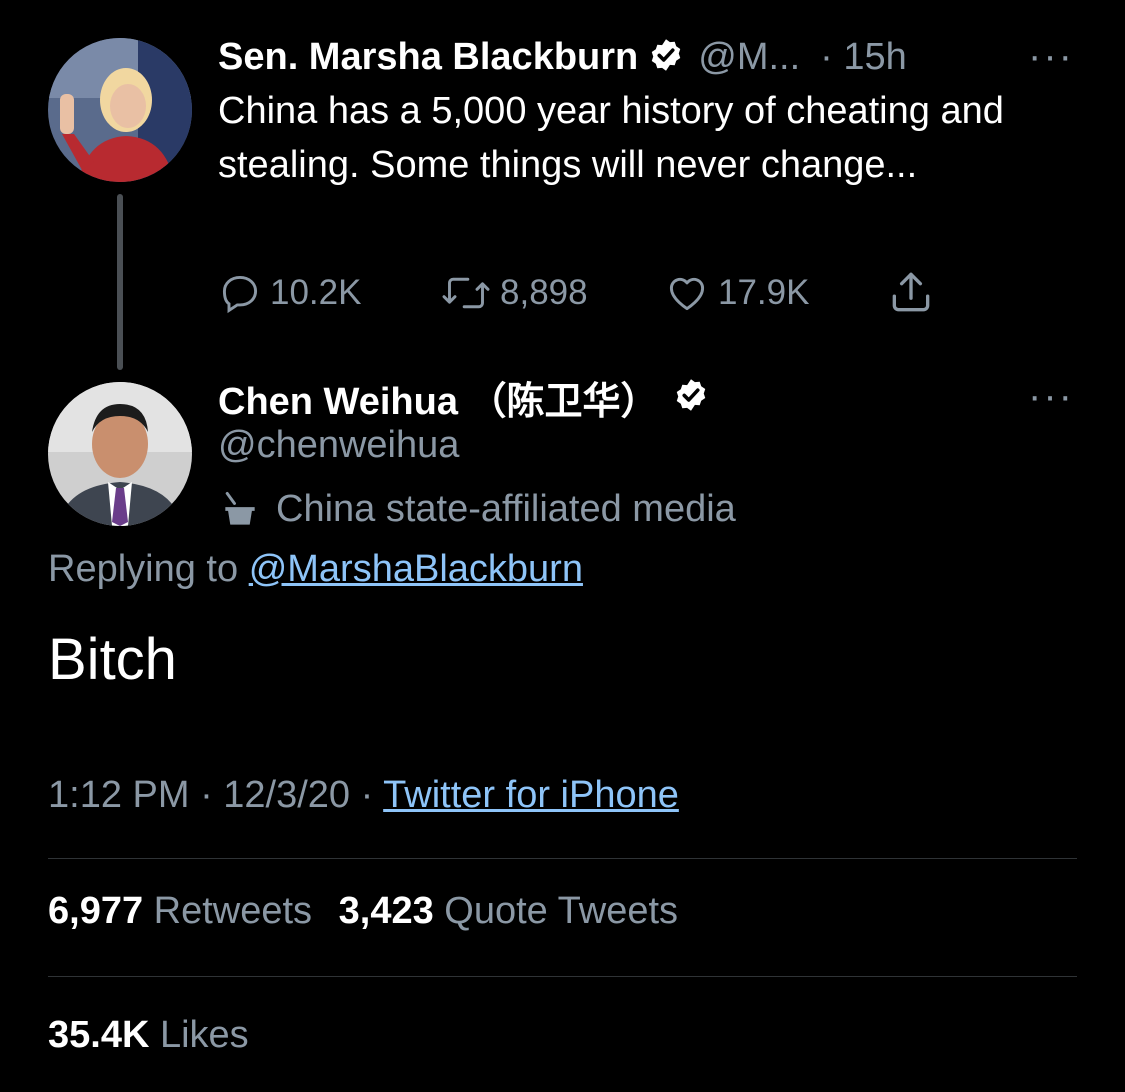 This screenshot has height=1092, width=1125. Describe the element at coordinates (112, 659) in the screenshot. I see `reply-tweet-text: Bitch` at that location.